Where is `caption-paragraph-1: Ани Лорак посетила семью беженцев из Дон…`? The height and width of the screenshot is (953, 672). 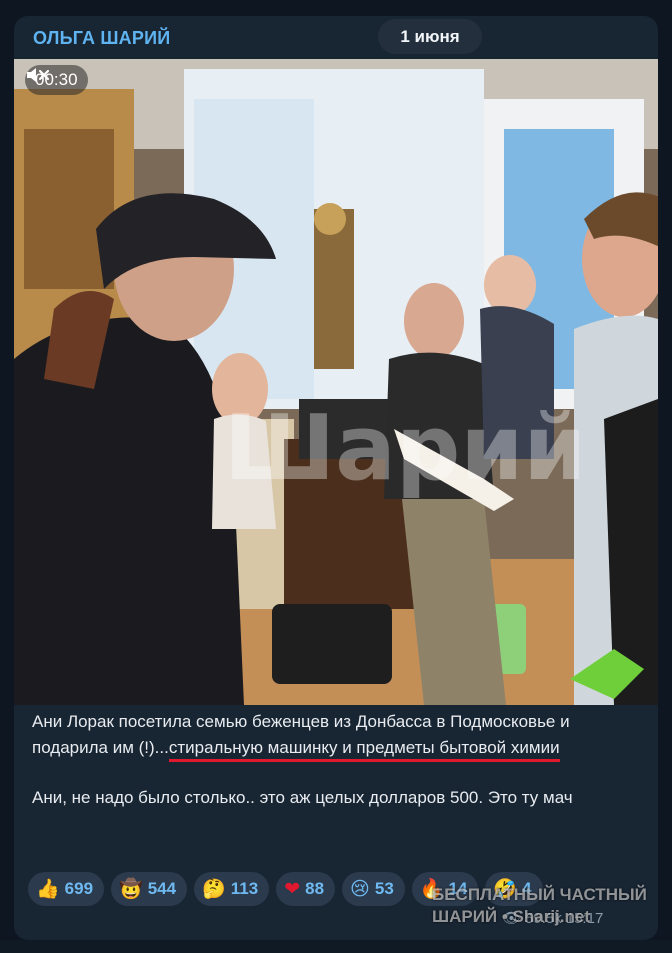
caption-paragraph-1: Ани Лорак посетила семью беженцев из Дон… is located at coordinates (338, 735).